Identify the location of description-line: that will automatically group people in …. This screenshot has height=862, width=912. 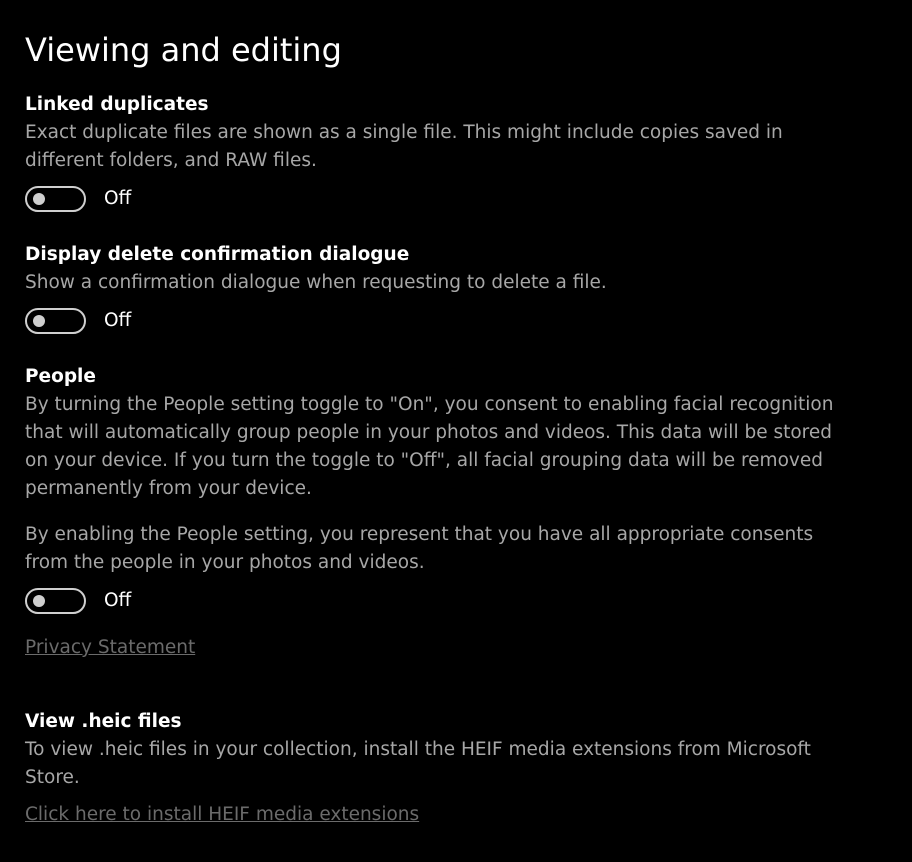
(429, 432).